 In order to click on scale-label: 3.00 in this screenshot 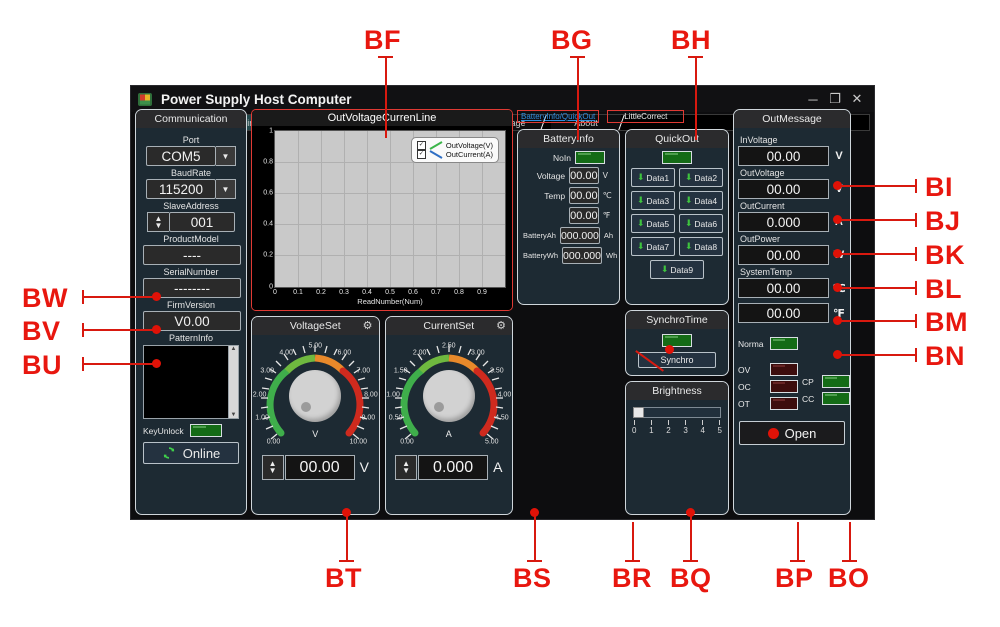, I will do `click(267, 371)`.